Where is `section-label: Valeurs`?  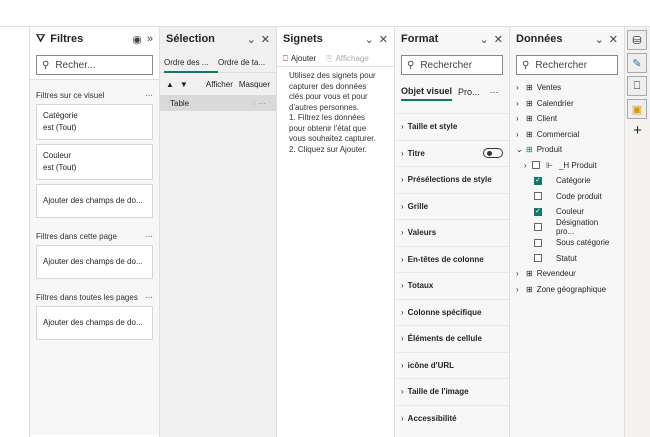 section-label: Valeurs is located at coordinates (422, 233).